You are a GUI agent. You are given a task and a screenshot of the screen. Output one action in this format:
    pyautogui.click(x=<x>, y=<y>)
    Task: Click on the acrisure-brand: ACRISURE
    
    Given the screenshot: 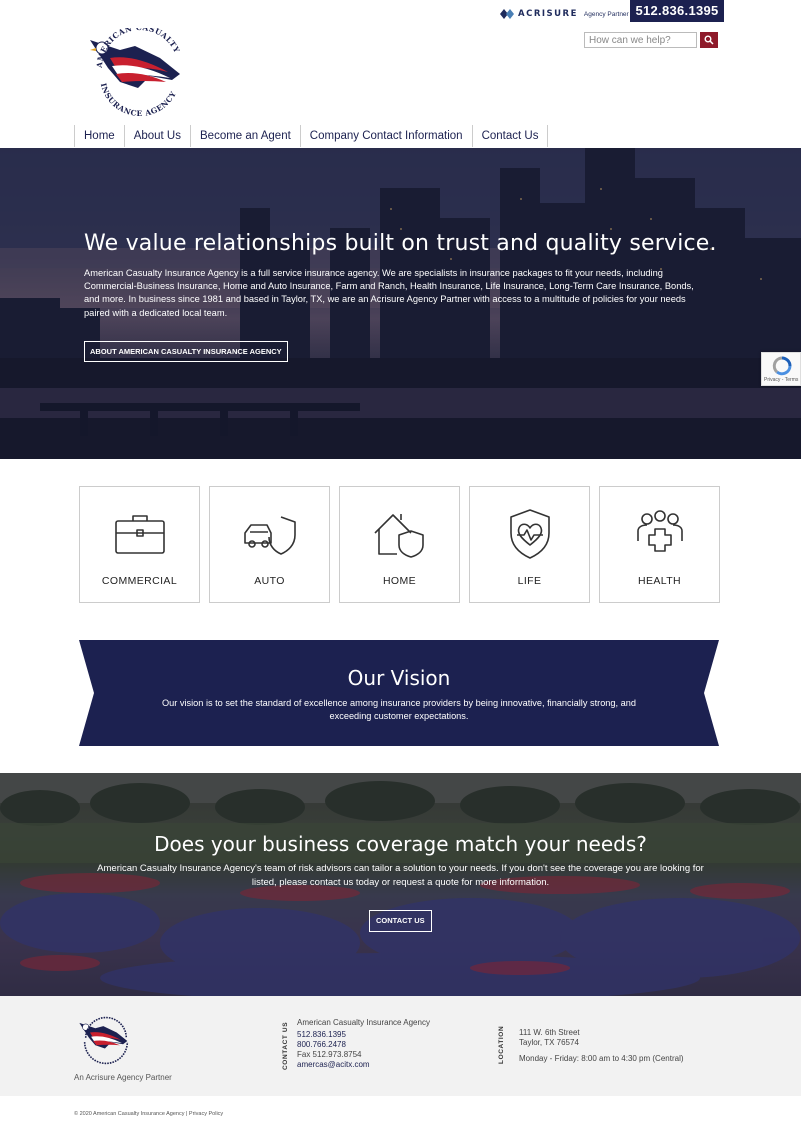 What is the action you would take?
    pyautogui.click(x=548, y=14)
    